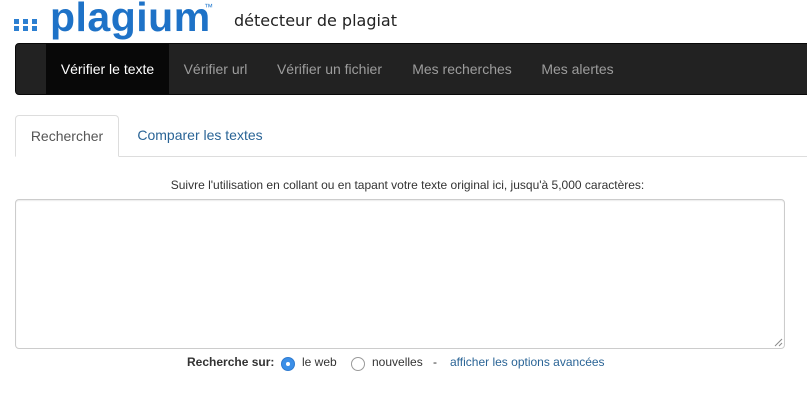 The image size is (807, 397). Describe the element at coordinates (31, 22) in the screenshot. I see `logo-dots-icon` at that location.